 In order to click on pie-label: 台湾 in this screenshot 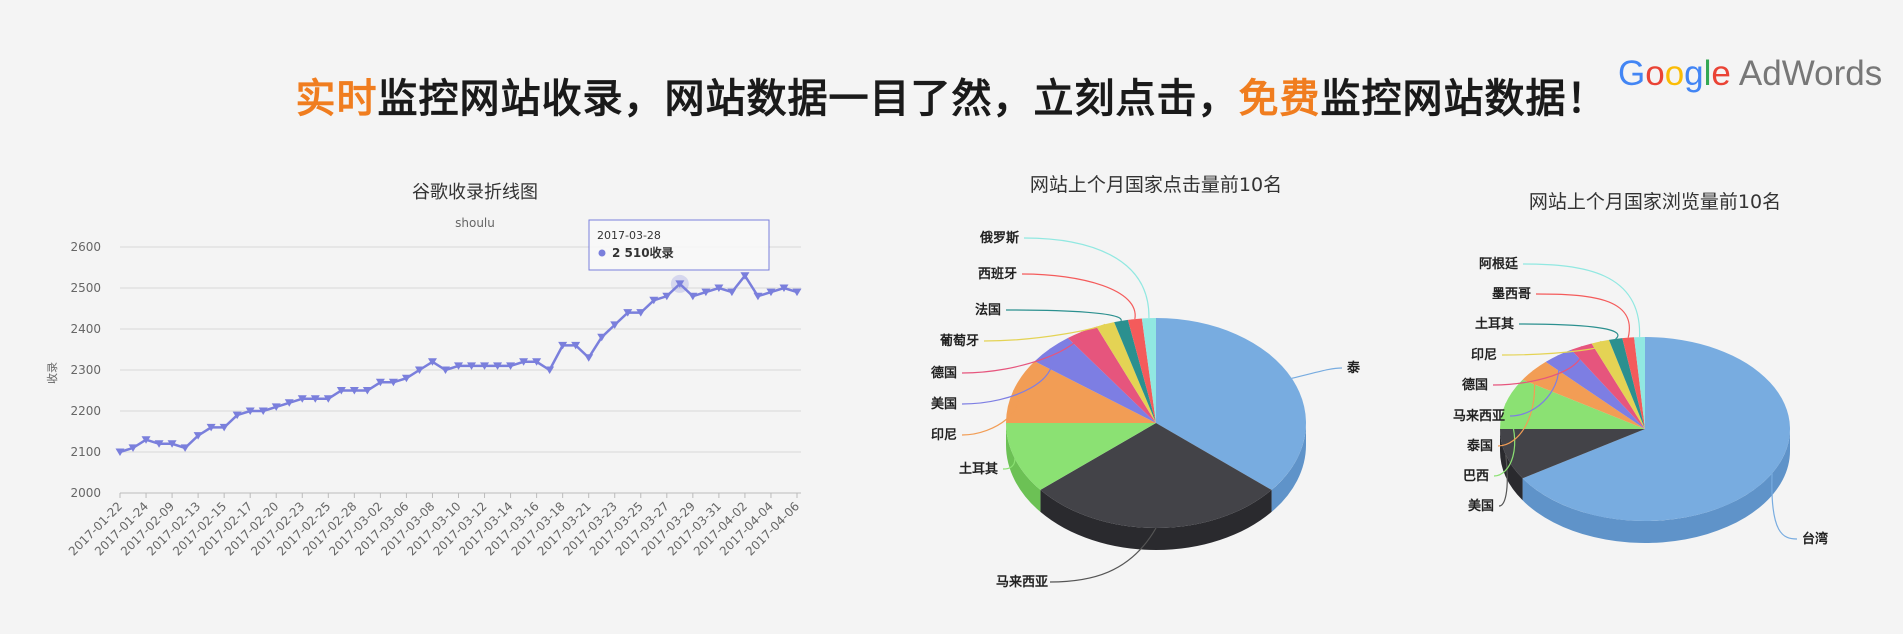, I will do `click(1815, 539)`.